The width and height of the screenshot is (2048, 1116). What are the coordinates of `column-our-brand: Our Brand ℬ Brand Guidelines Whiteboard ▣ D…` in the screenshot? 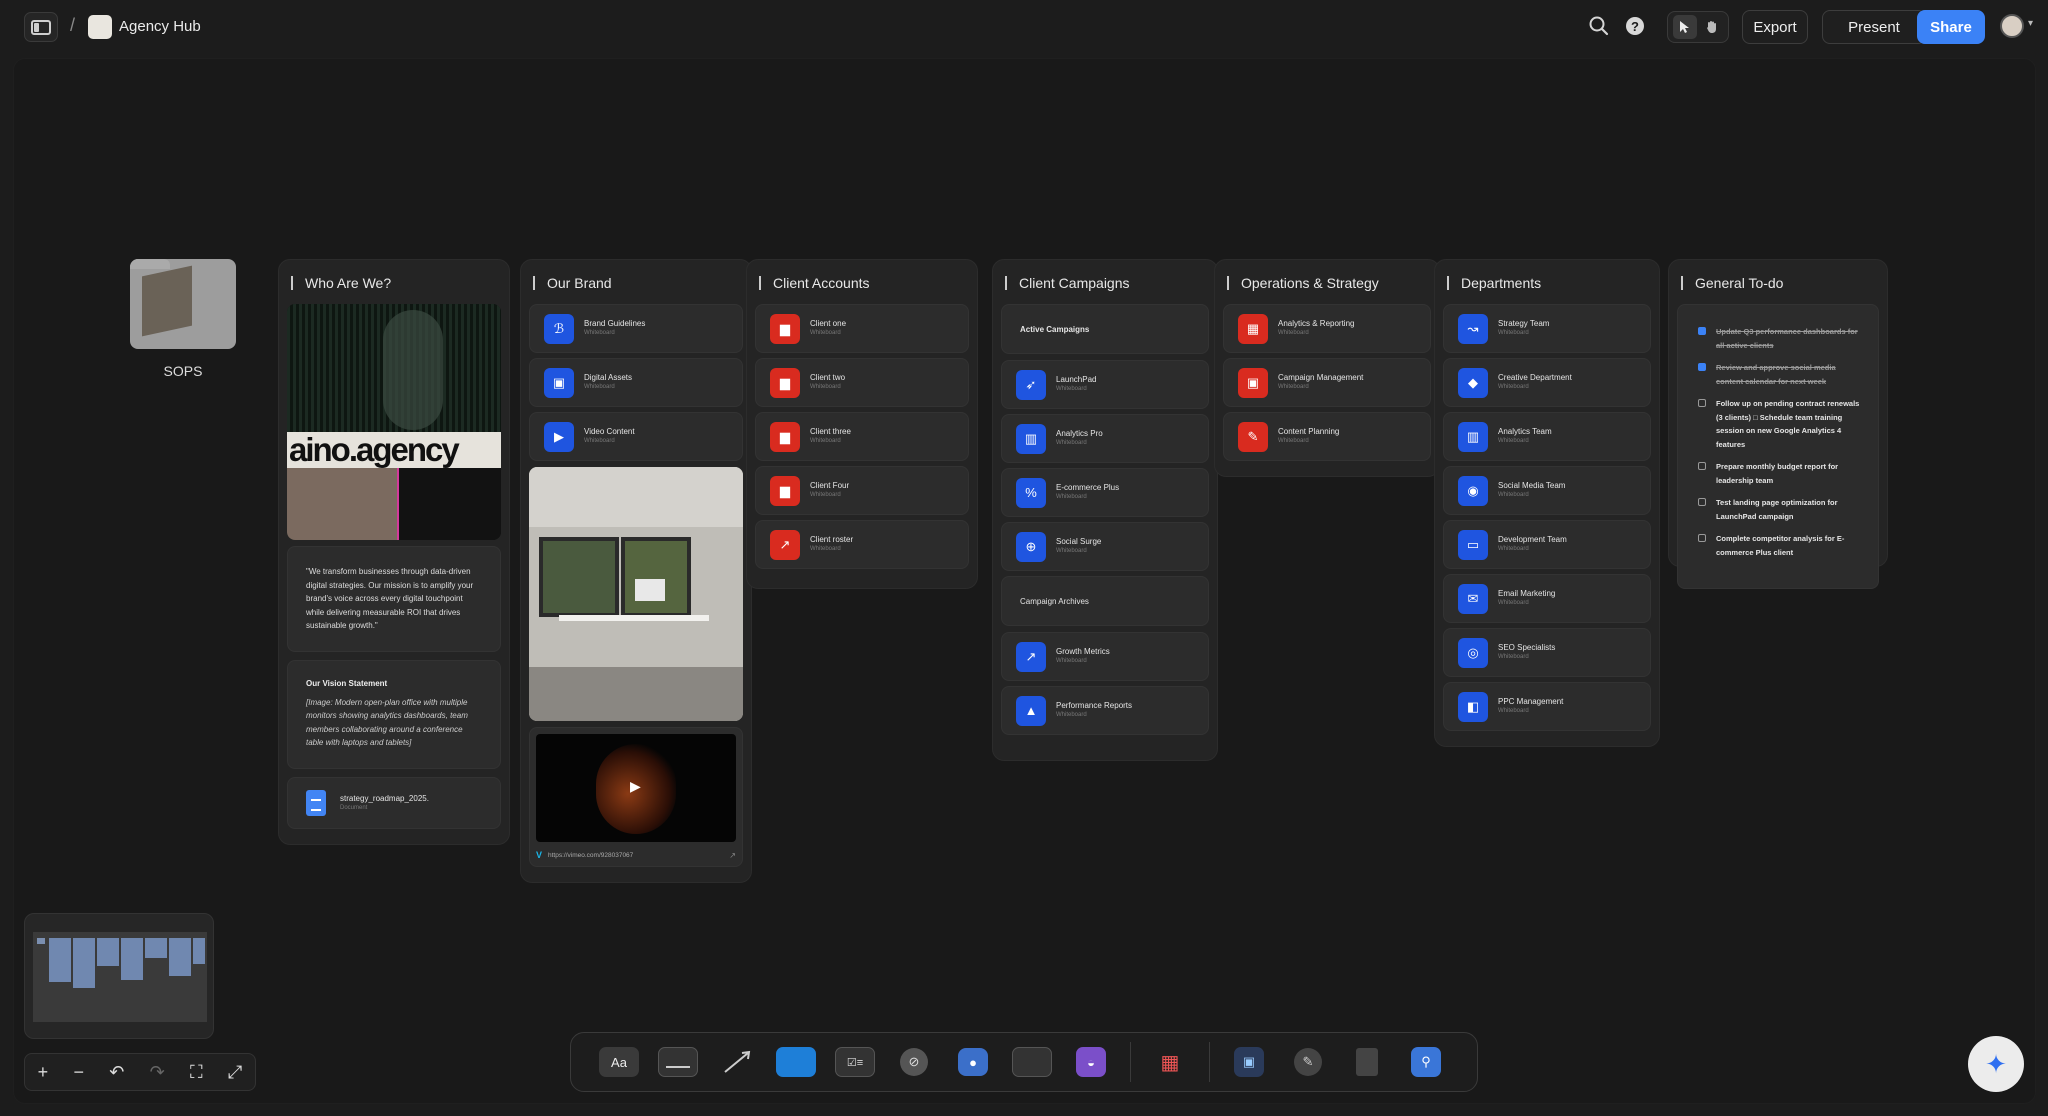 It's located at (636, 571).